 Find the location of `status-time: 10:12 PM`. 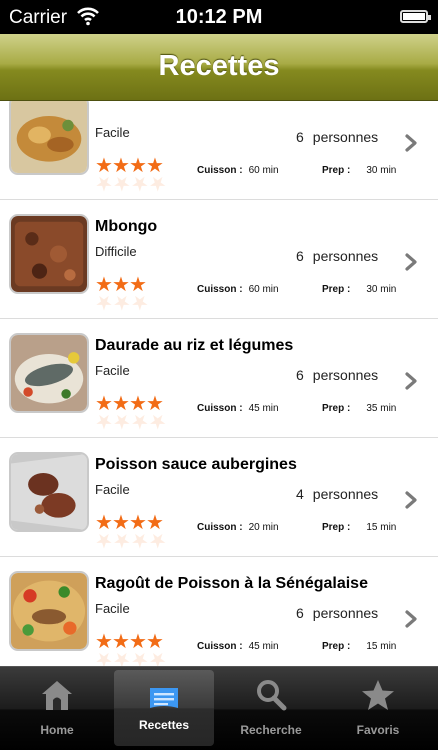

status-time: 10:12 PM is located at coordinates (219, 17).